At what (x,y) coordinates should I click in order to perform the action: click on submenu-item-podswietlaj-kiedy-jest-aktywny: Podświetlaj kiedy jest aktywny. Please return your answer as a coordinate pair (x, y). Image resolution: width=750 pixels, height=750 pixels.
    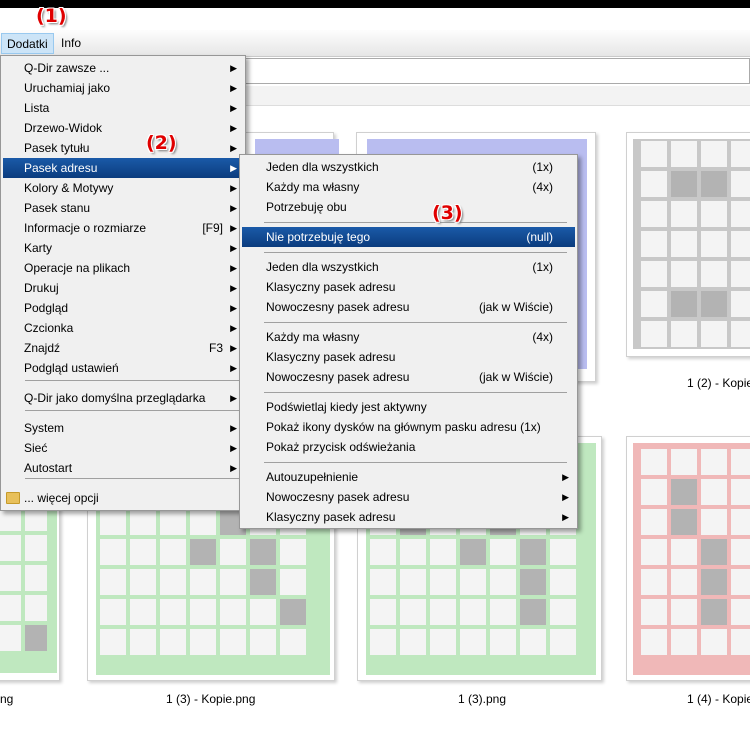
    Looking at the image, I should click on (408, 407).